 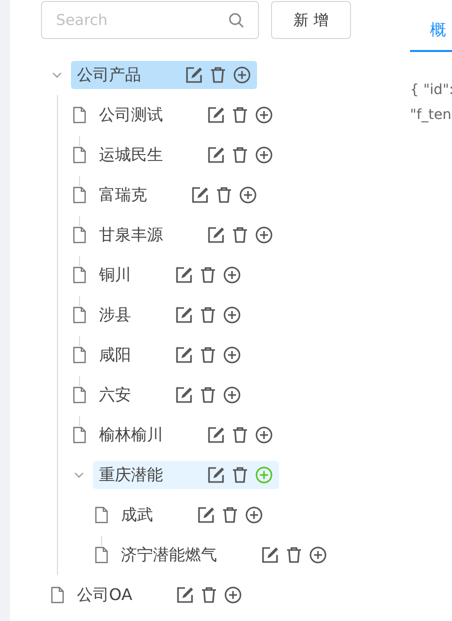 I want to click on tree-node: 甘泉丰源, so click(x=186, y=235).